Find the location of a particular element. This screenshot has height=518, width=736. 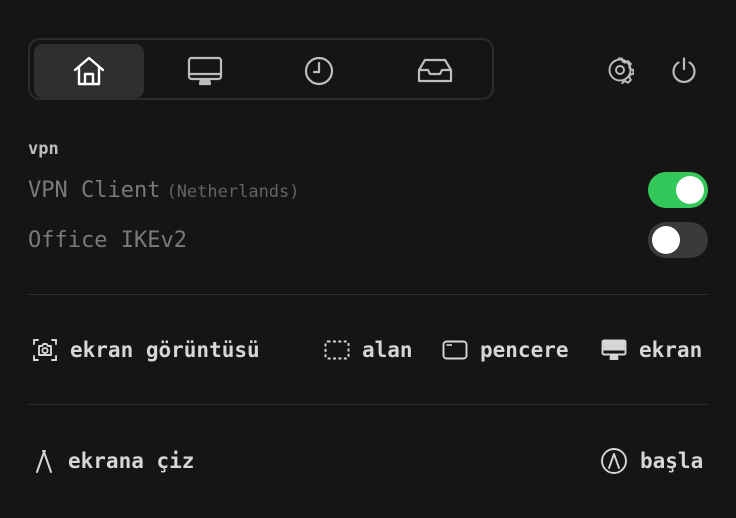

window-icon is located at coordinates (455, 350).